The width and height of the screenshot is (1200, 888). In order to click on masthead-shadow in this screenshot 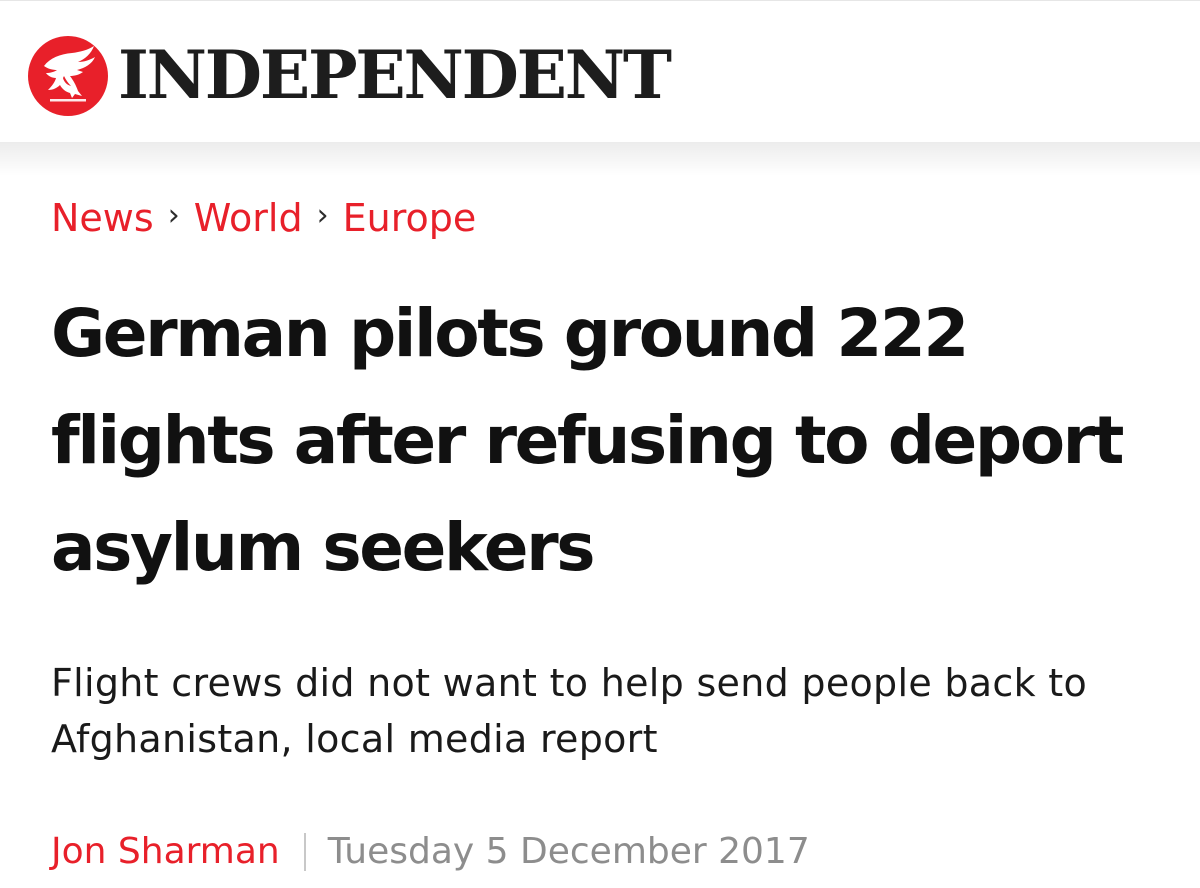, I will do `click(600, 159)`.